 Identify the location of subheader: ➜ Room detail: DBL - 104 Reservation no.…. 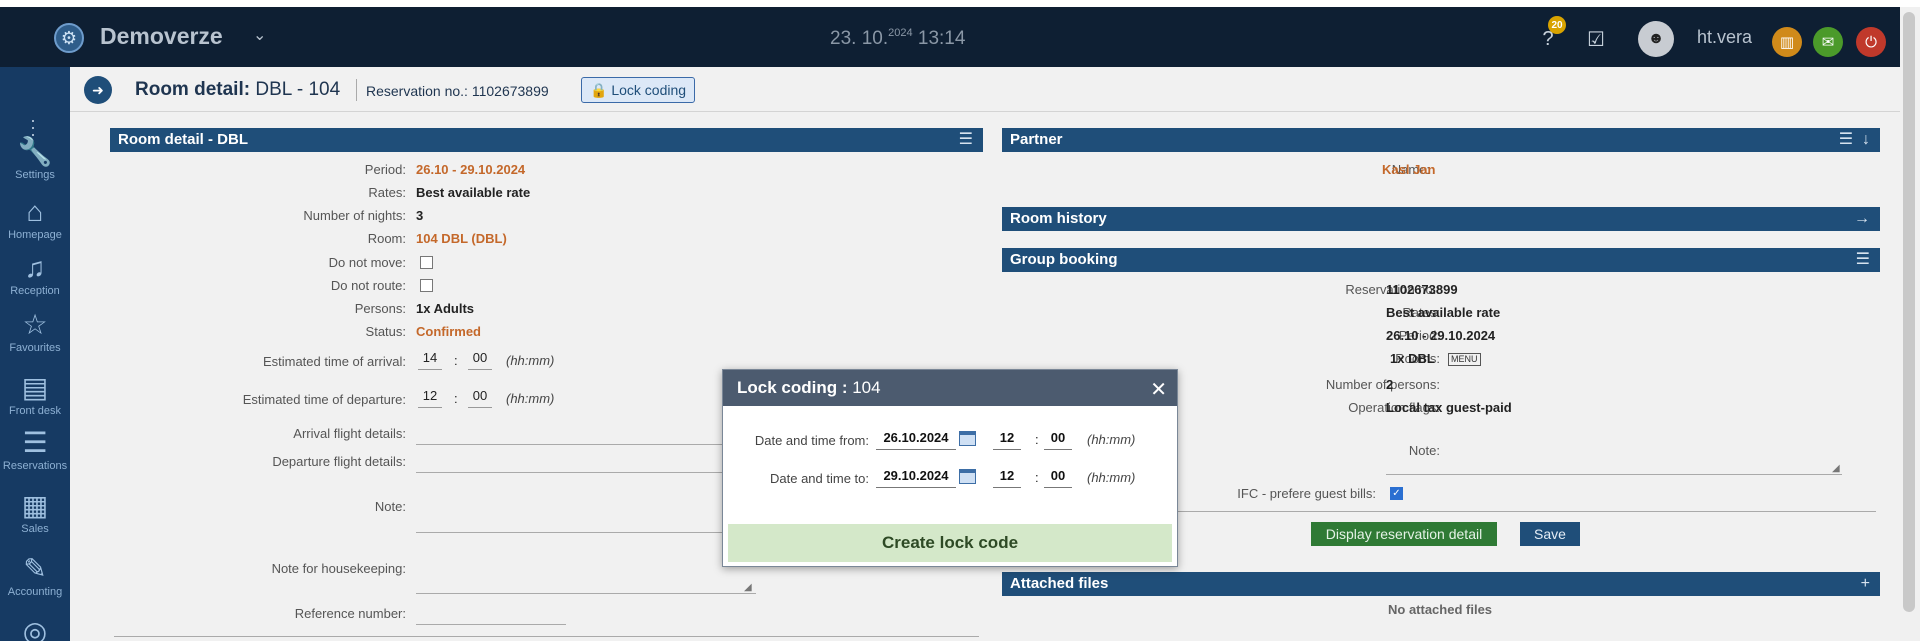
(985, 89).